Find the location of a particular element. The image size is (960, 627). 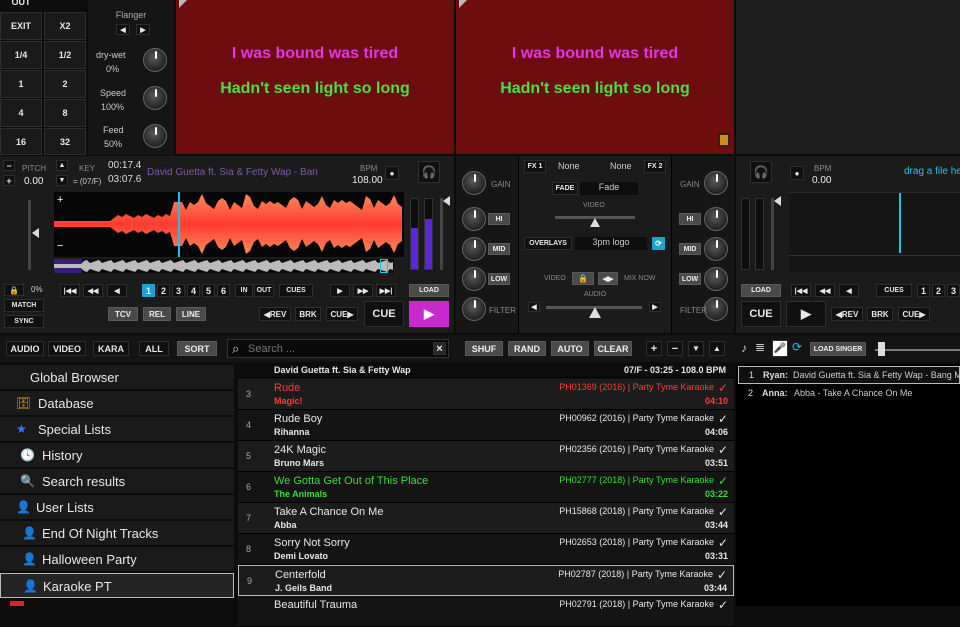

gain-knob-left is located at coordinates (474, 183).